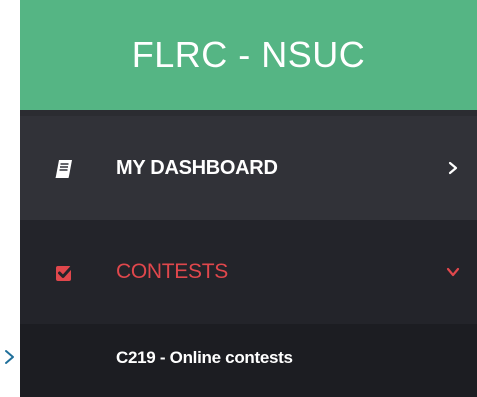 This screenshot has height=397, width=477. I want to click on sidebar-item-label: MY DASHBOARD, so click(197, 167).